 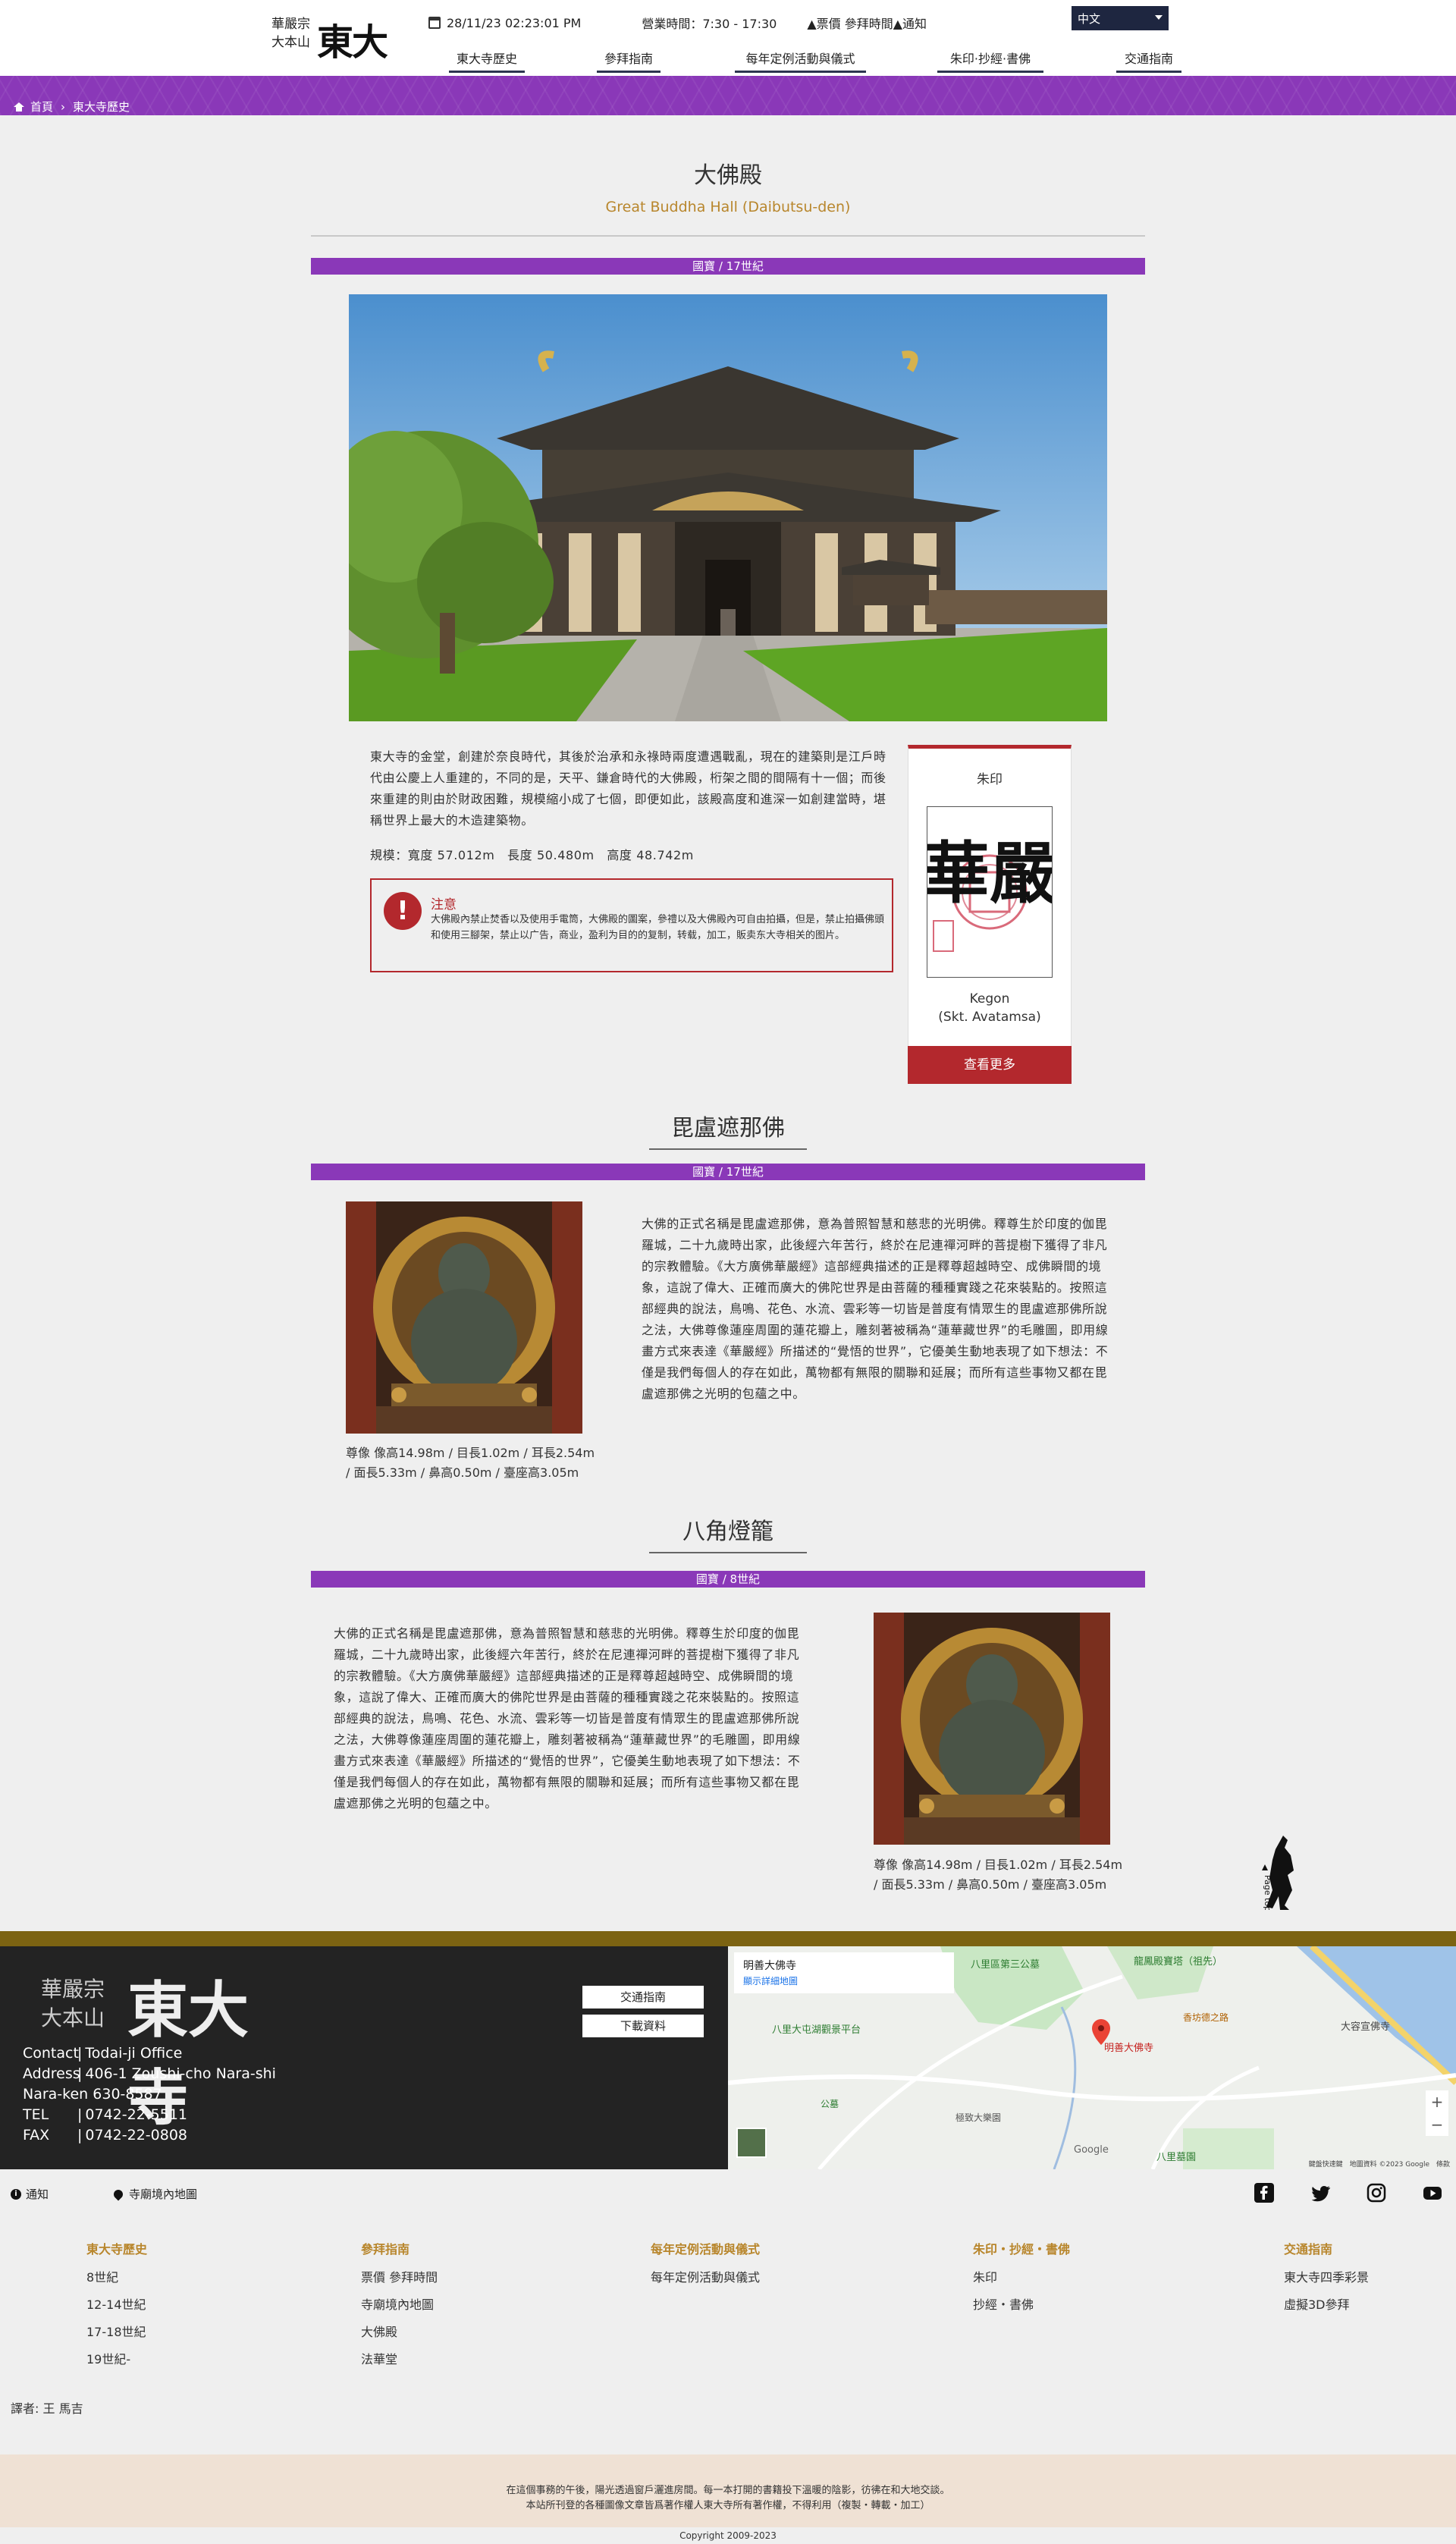 I want to click on notice-title: 注意, so click(x=444, y=904).